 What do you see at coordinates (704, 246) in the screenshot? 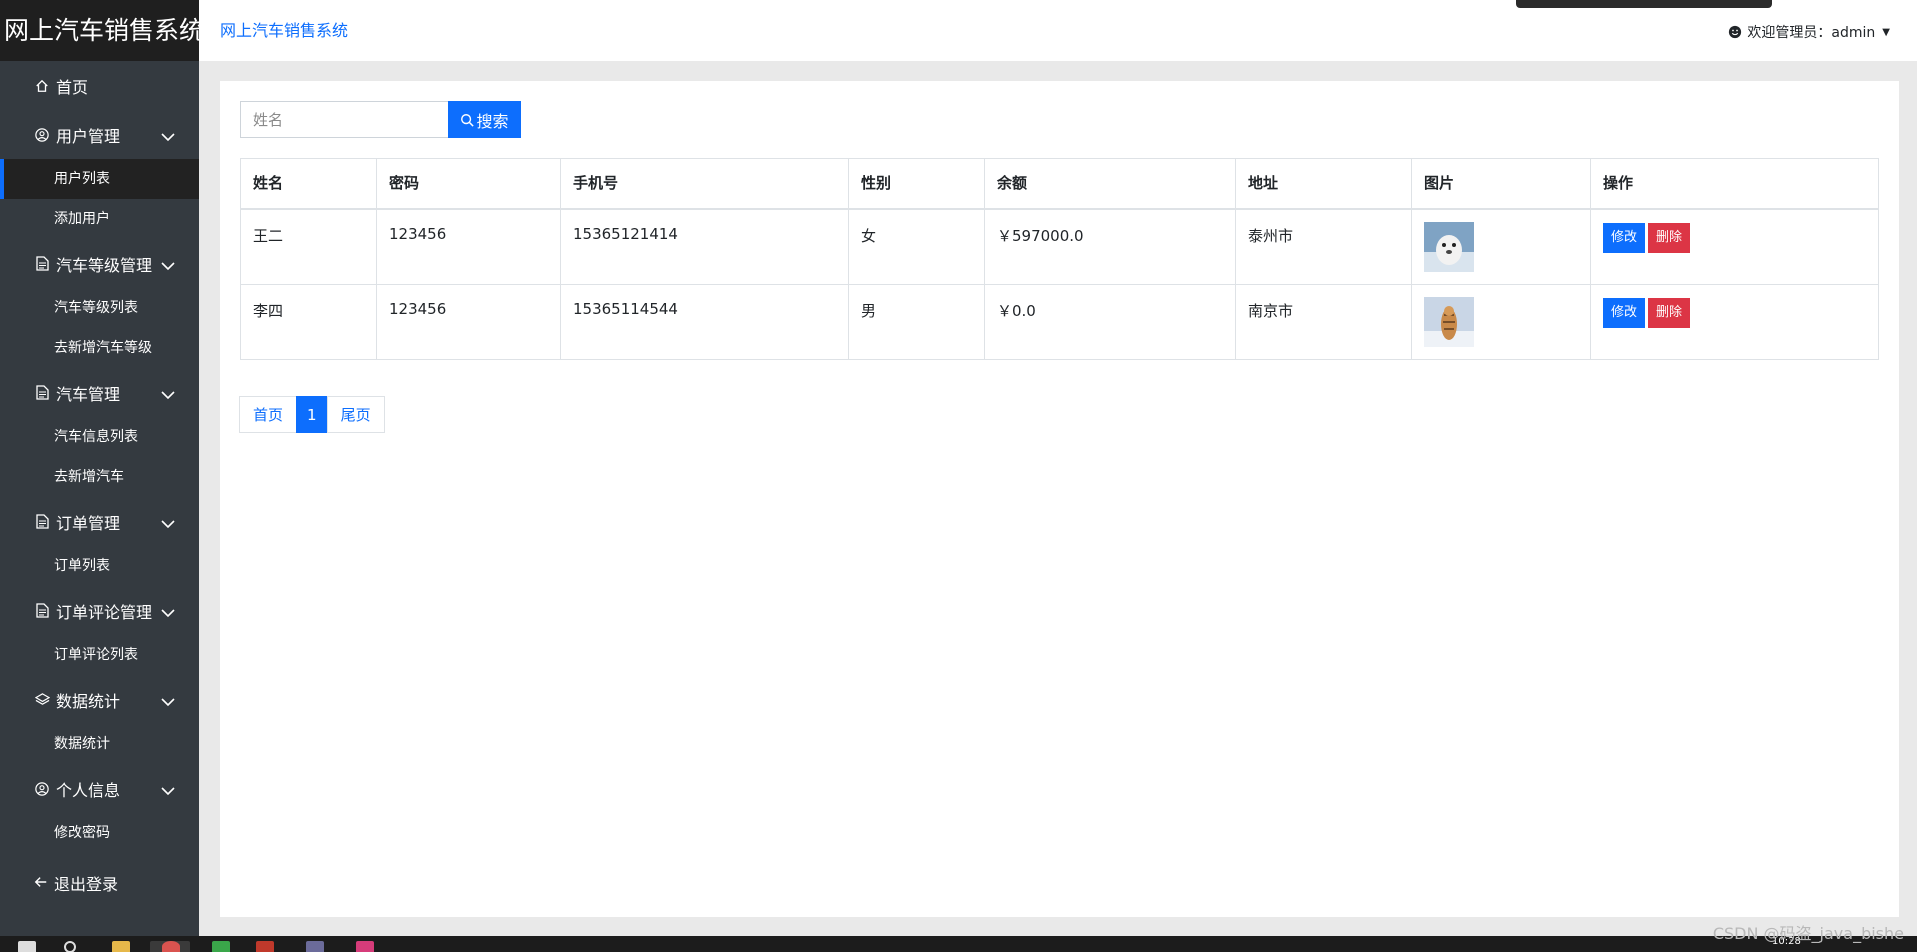
I see `cell-phone: 15365121414` at bounding box center [704, 246].